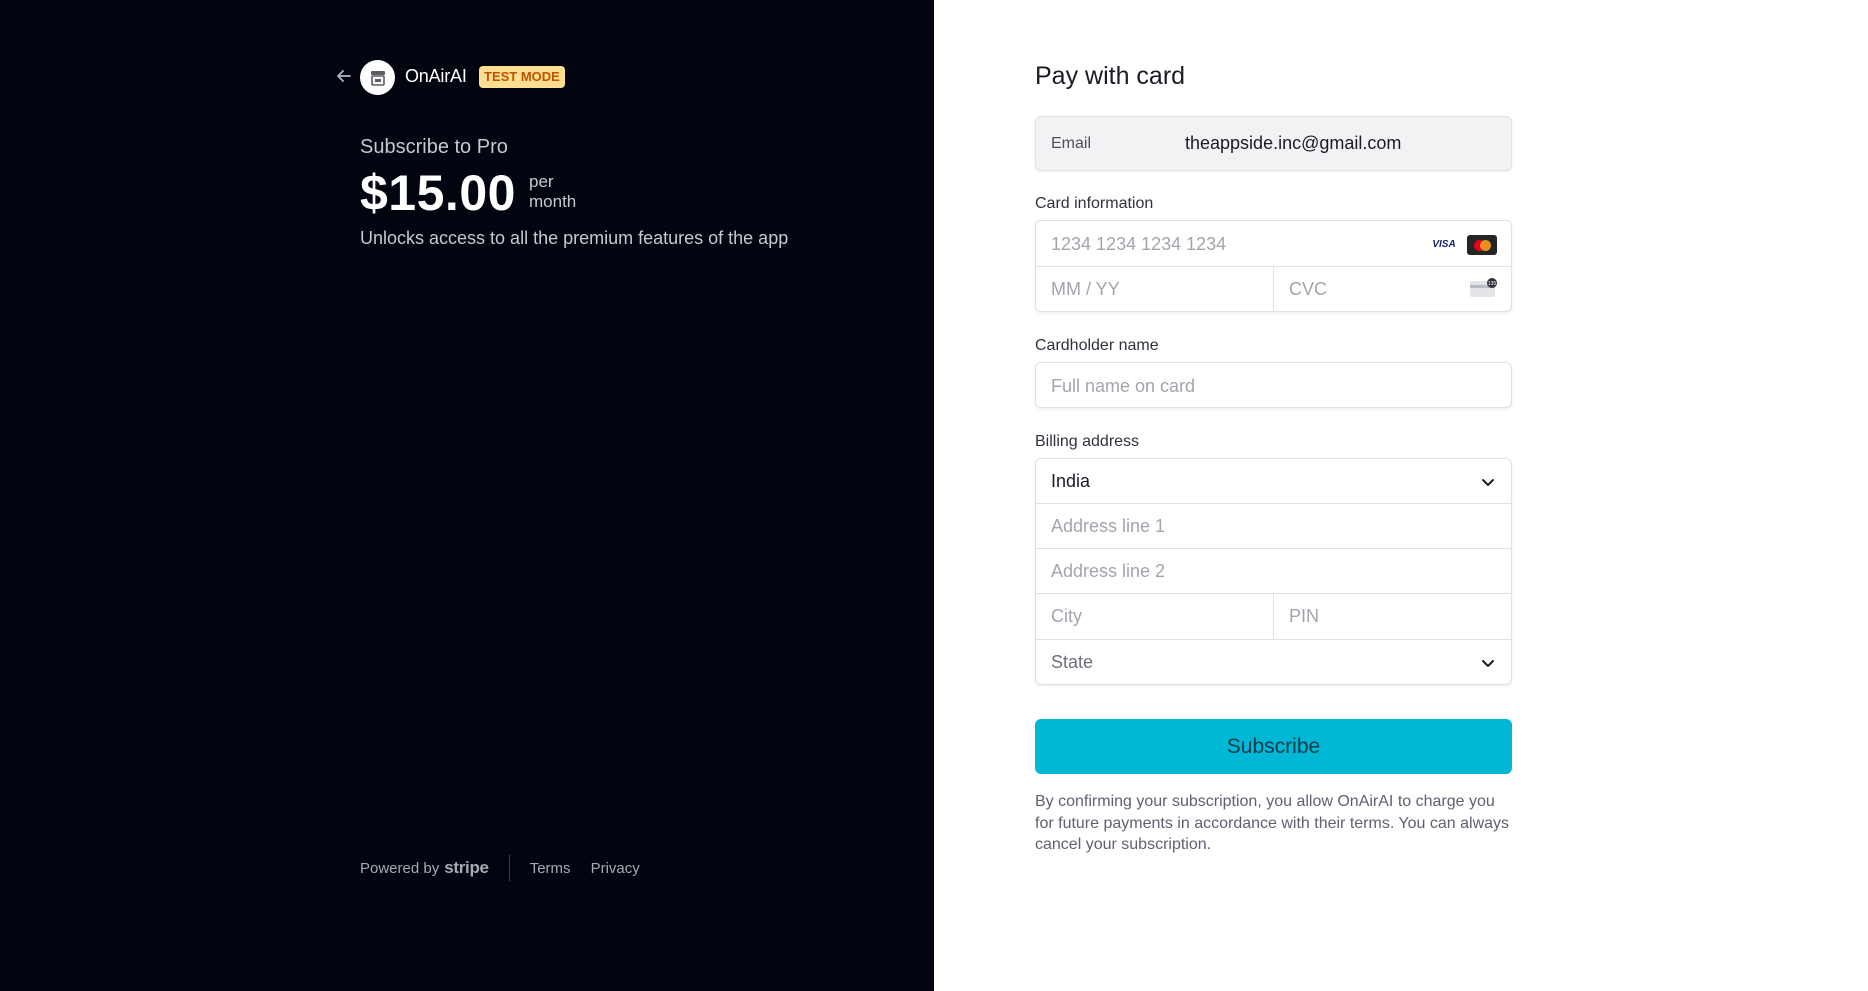 Image resolution: width=1868 pixels, height=991 pixels. Describe the element at coordinates (466, 867) in the screenshot. I see `stripe-logo: stripe` at that location.